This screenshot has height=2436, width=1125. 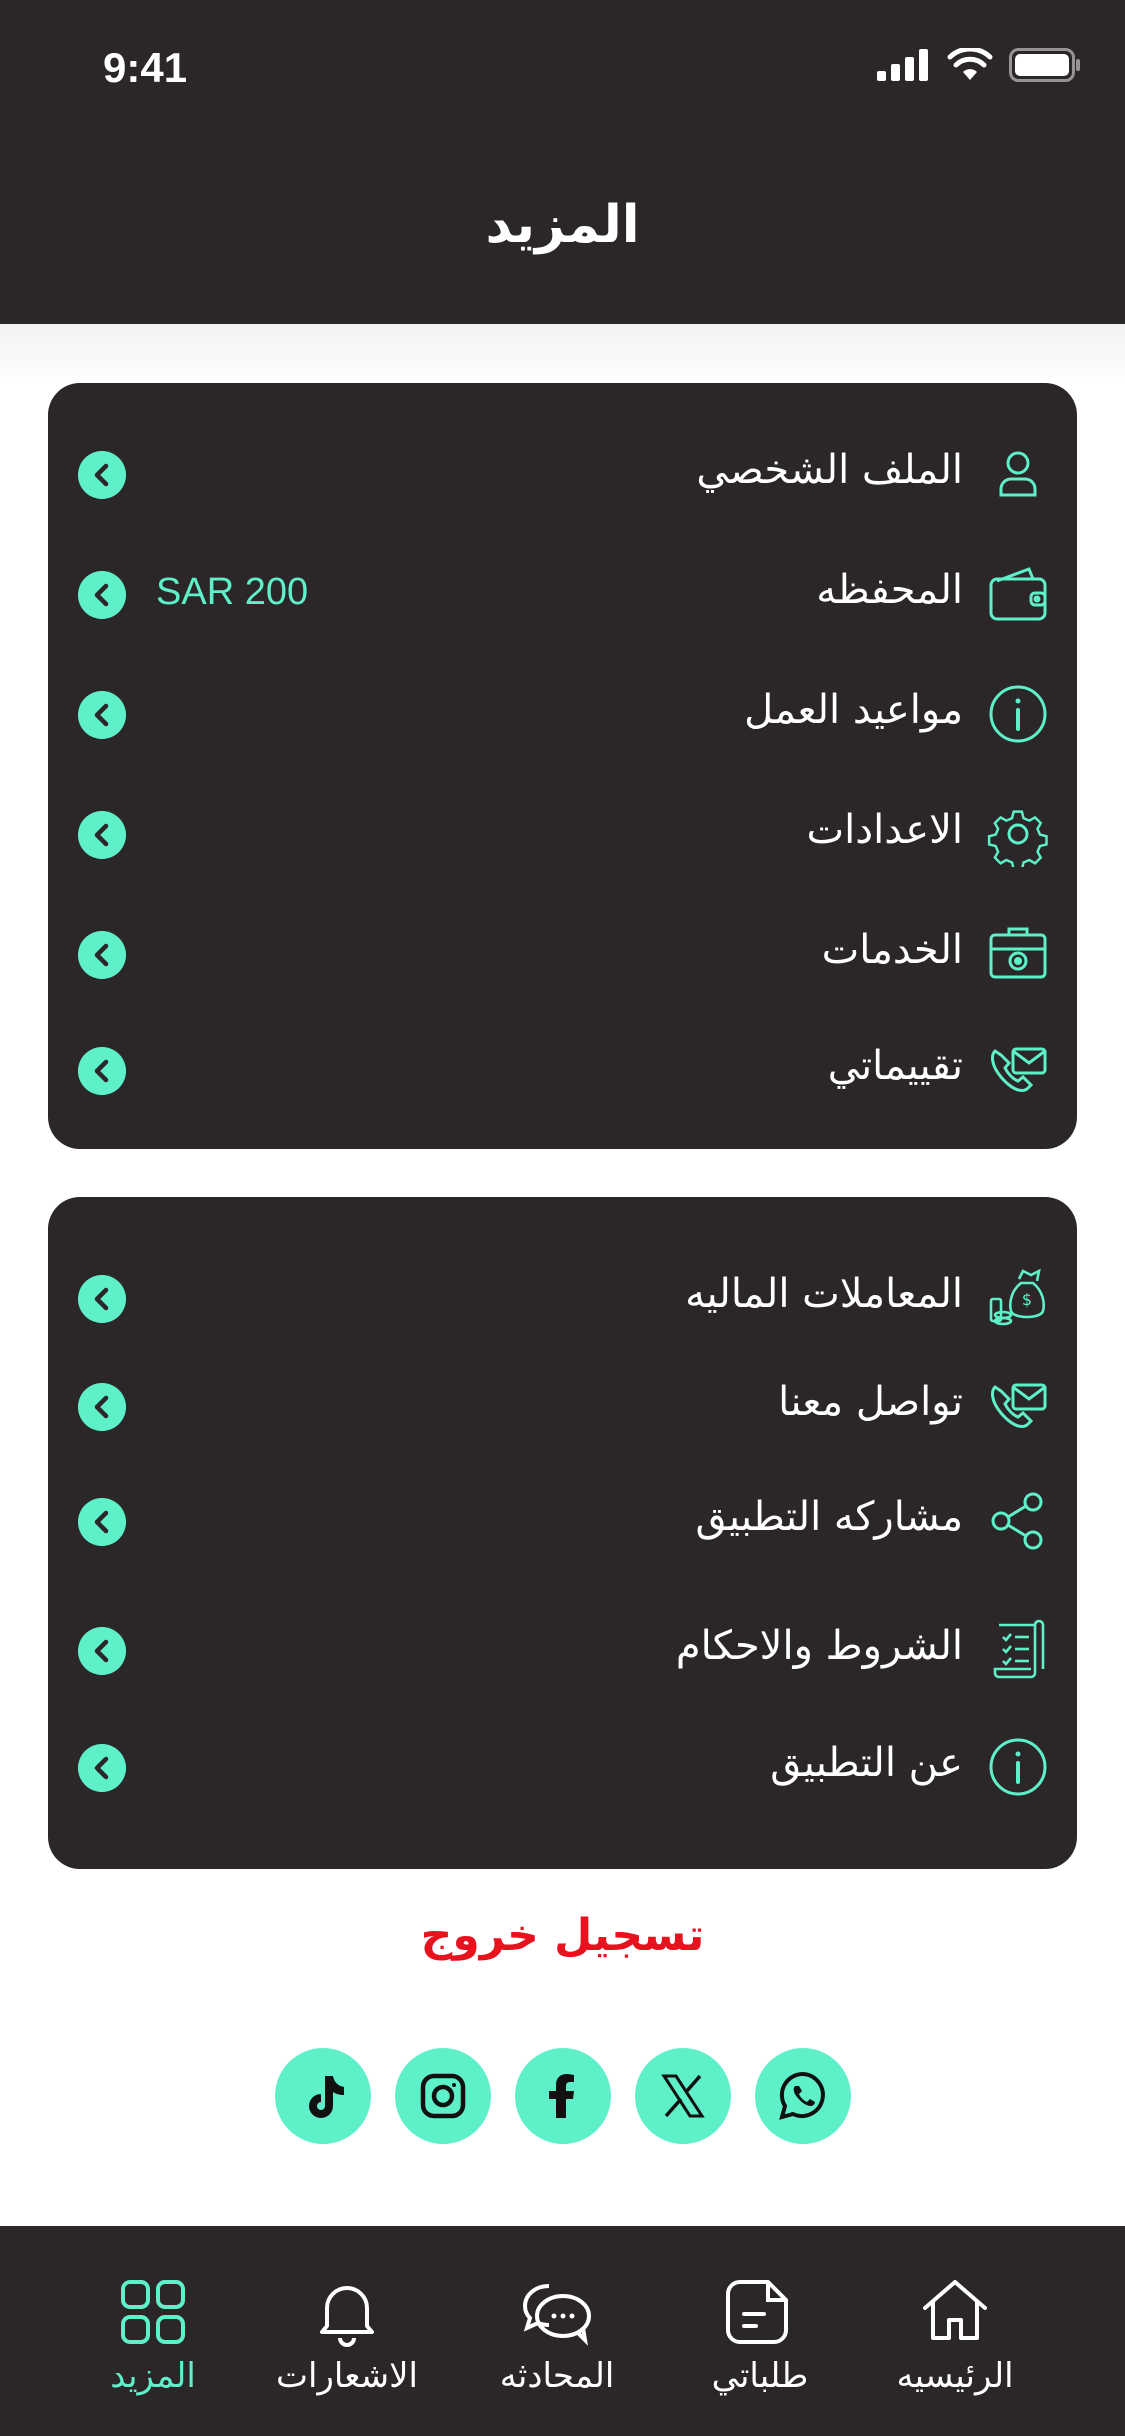 I want to click on menu-item-settings: الاعدادات, so click(x=562, y=834).